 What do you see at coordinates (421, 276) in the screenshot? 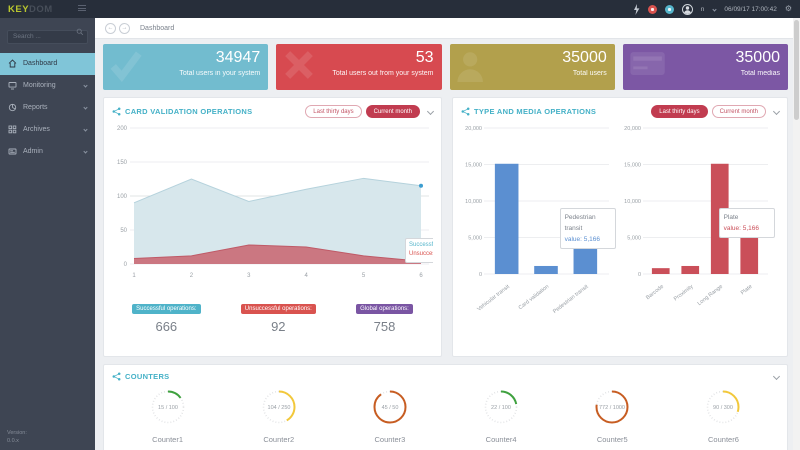
I see `svg-text: 6` at bounding box center [421, 276].